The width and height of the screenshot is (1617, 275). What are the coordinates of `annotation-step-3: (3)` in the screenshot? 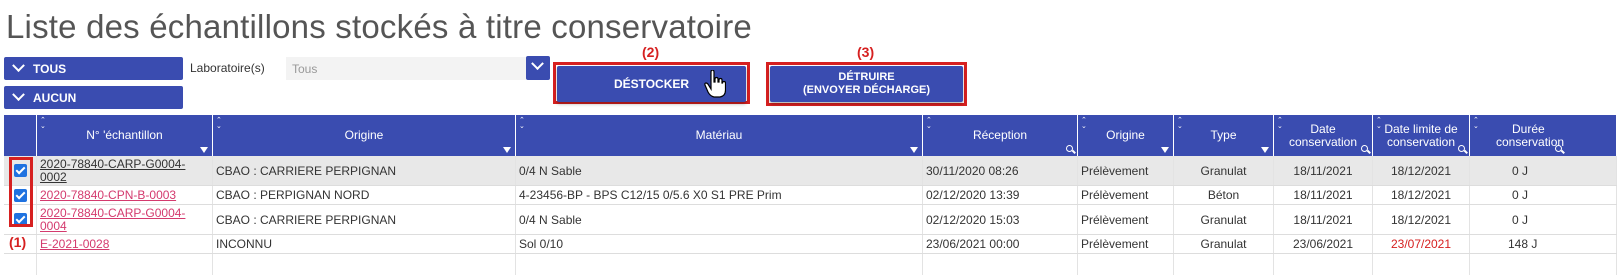 It's located at (866, 52).